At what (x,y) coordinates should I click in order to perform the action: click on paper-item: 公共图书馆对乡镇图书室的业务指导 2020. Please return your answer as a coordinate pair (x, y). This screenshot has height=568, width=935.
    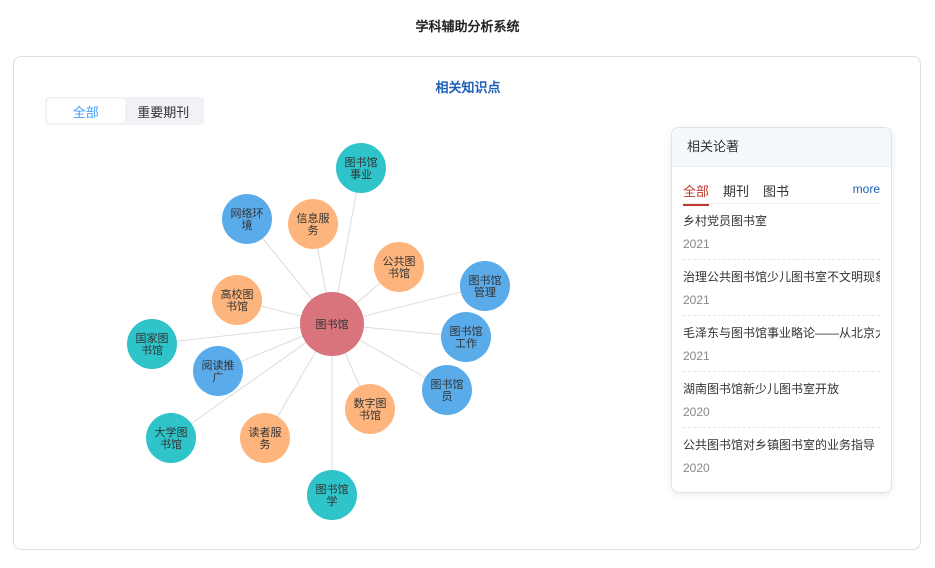
    Looking at the image, I should click on (781, 456).